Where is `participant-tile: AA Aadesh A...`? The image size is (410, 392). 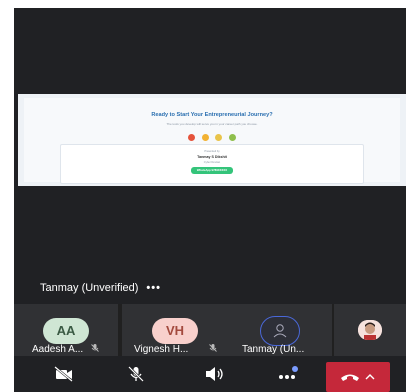 participant-tile: AA Aadesh A... is located at coordinates (66, 330).